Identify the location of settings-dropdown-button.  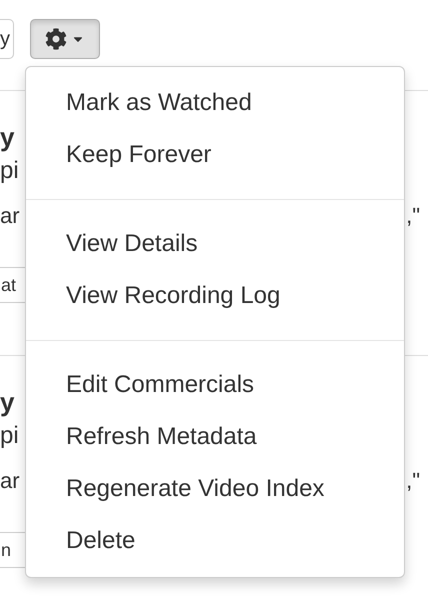
(65, 39).